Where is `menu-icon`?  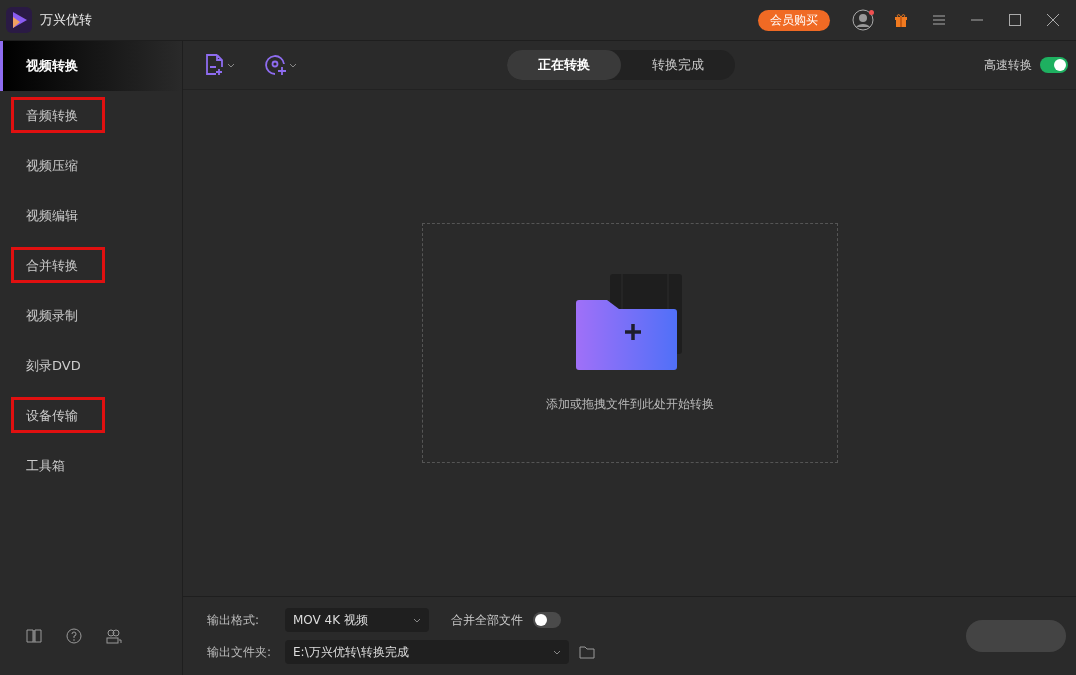
menu-icon is located at coordinates (939, 20).